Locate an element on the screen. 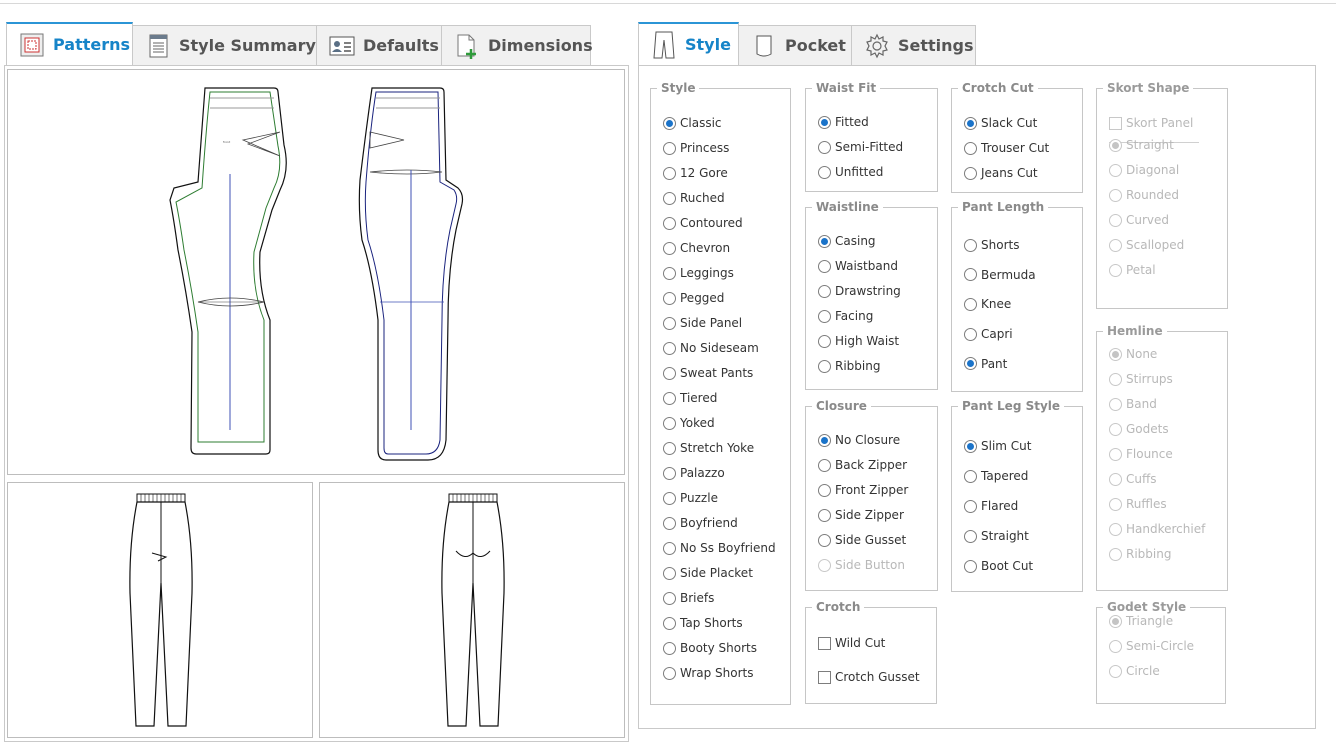 This screenshot has height=745, width=1336. radio-option-front-zipper: Front Zipper is located at coordinates (863, 490).